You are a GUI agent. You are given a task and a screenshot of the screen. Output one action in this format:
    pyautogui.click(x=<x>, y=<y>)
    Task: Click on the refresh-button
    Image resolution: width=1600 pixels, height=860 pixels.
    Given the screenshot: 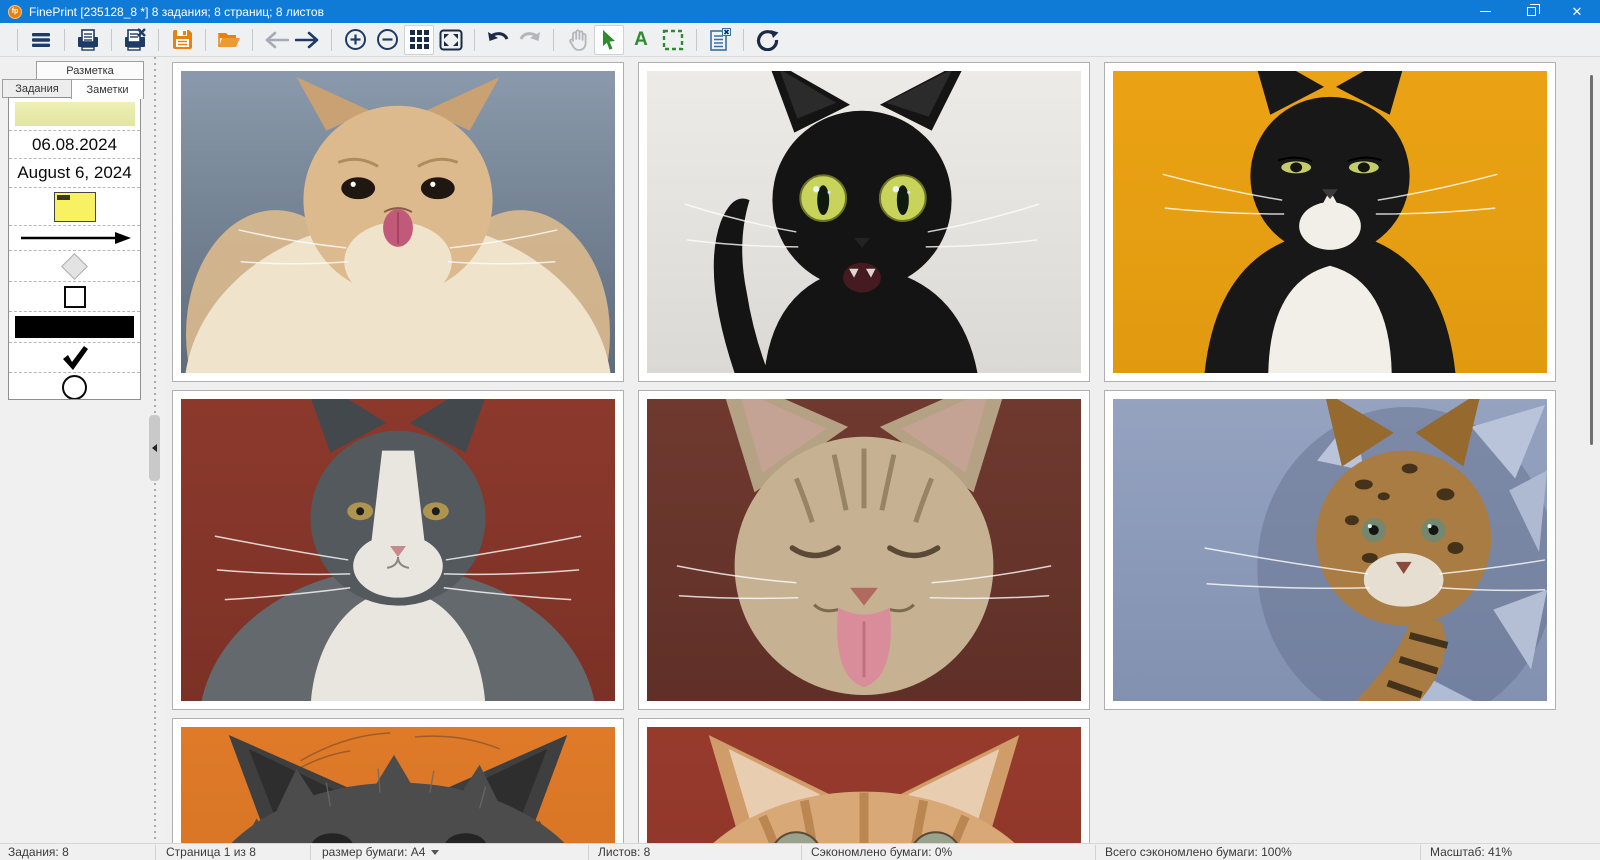 What is the action you would take?
    pyautogui.click(x=767, y=40)
    